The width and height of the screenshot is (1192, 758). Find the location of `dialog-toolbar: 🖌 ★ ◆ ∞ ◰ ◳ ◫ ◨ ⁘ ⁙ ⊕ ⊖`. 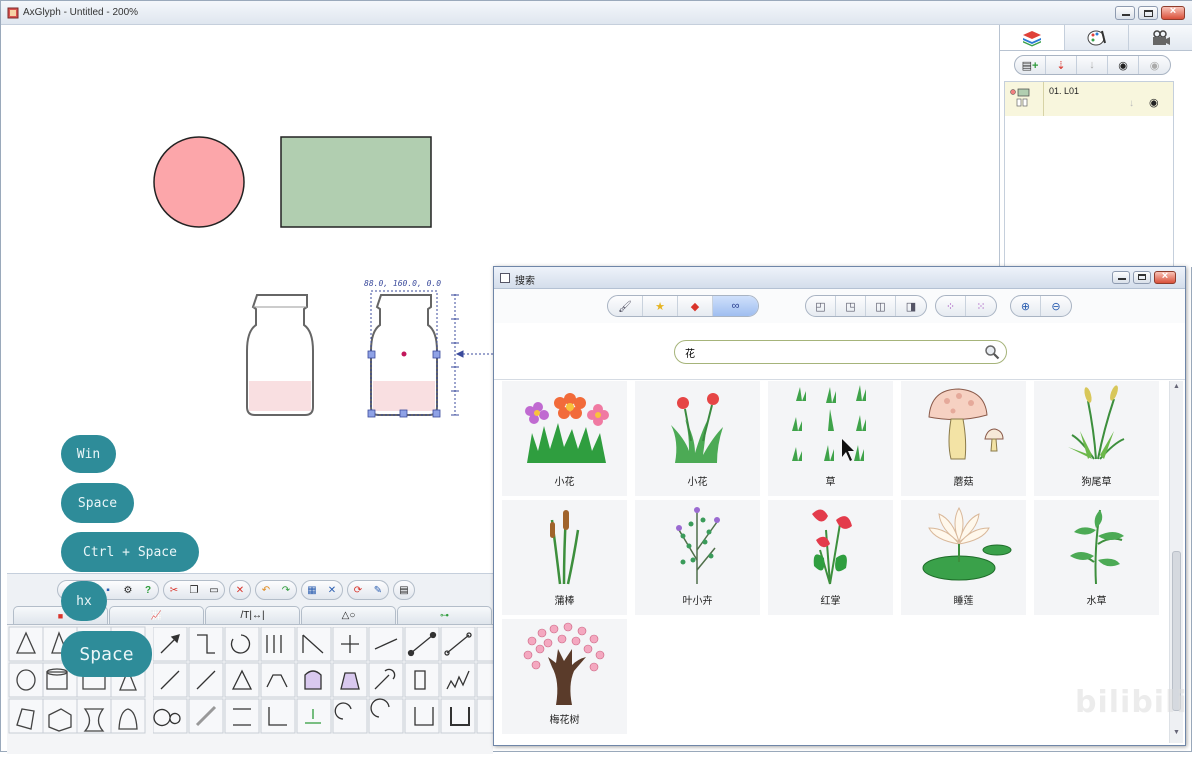

dialog-toolbar: 🖌 ★ ◆ ∞ ◰ ◳ ◫ ◨ ⁘ ⁙ ⊕ ⊖ is located at coordinates (839, 306).